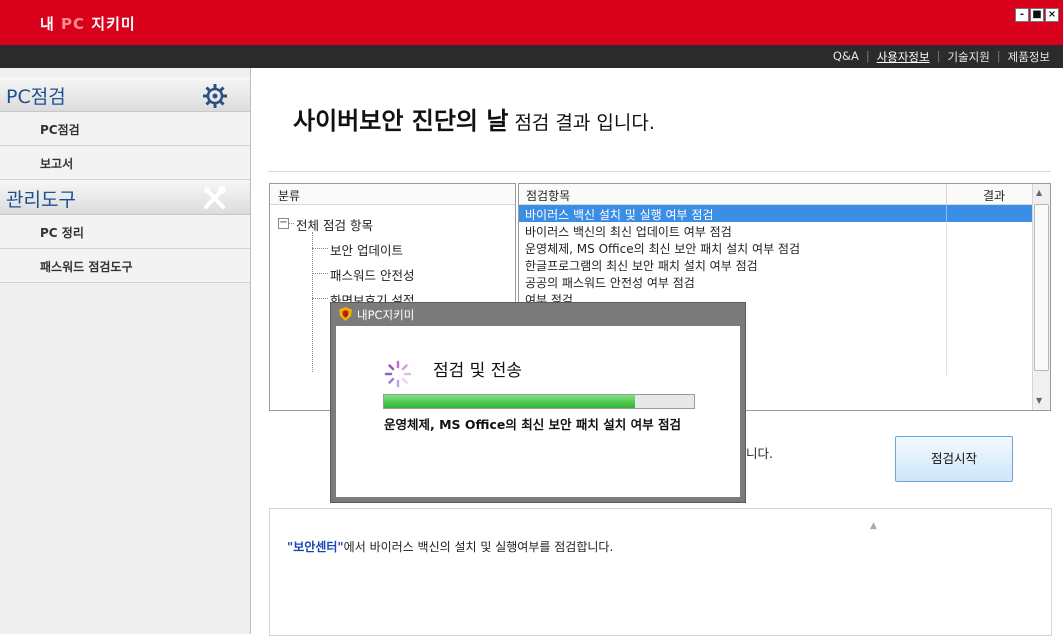  Describe the element at coordinates (215, 96) in the screenshot. I see `gear-icon` at that location.